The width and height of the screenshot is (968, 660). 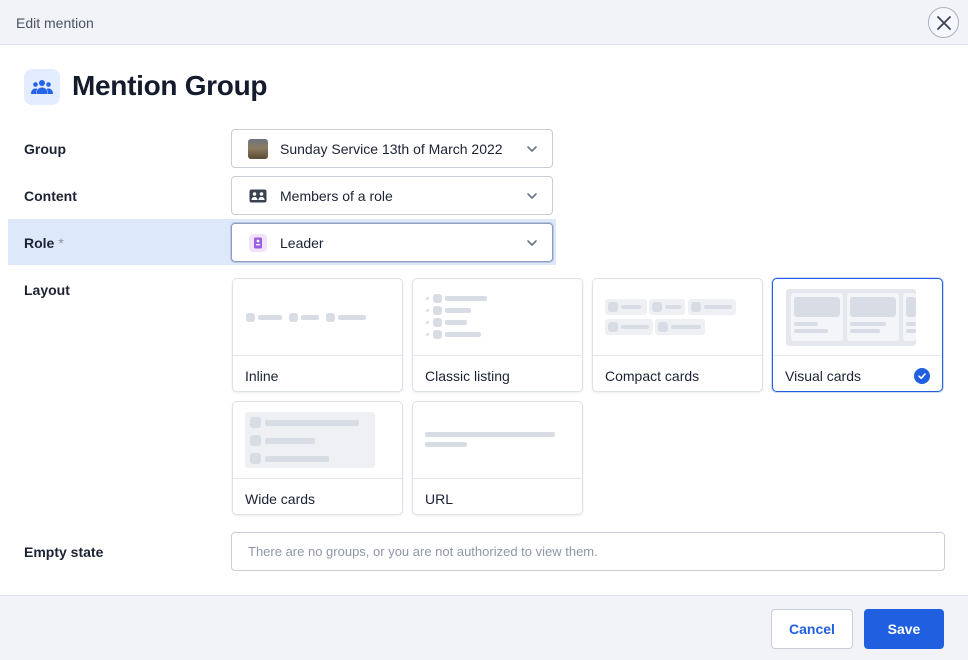 What do you see at coordinates (55, 23) in the screenshot?
I see `dialog-title: Edit mention` at bounding box center [55, 23].